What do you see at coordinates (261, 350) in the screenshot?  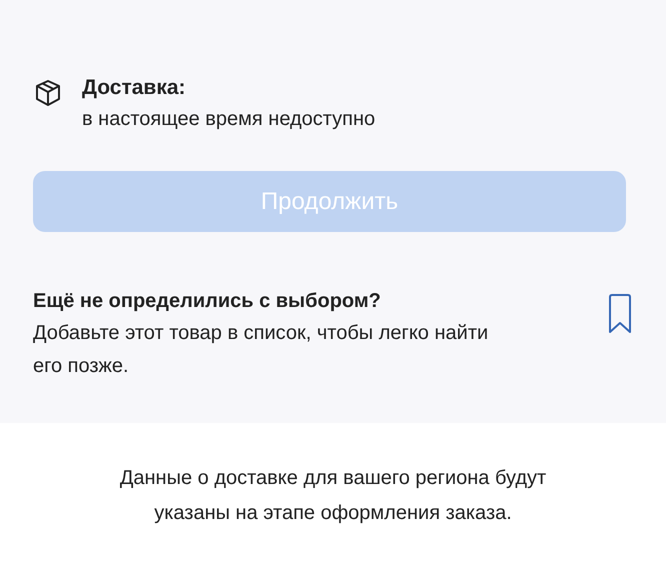 I see `wishlist-text: Добавьте этот товар в список, чтобы легко найти его позже.` at bounding box center [261, 350].